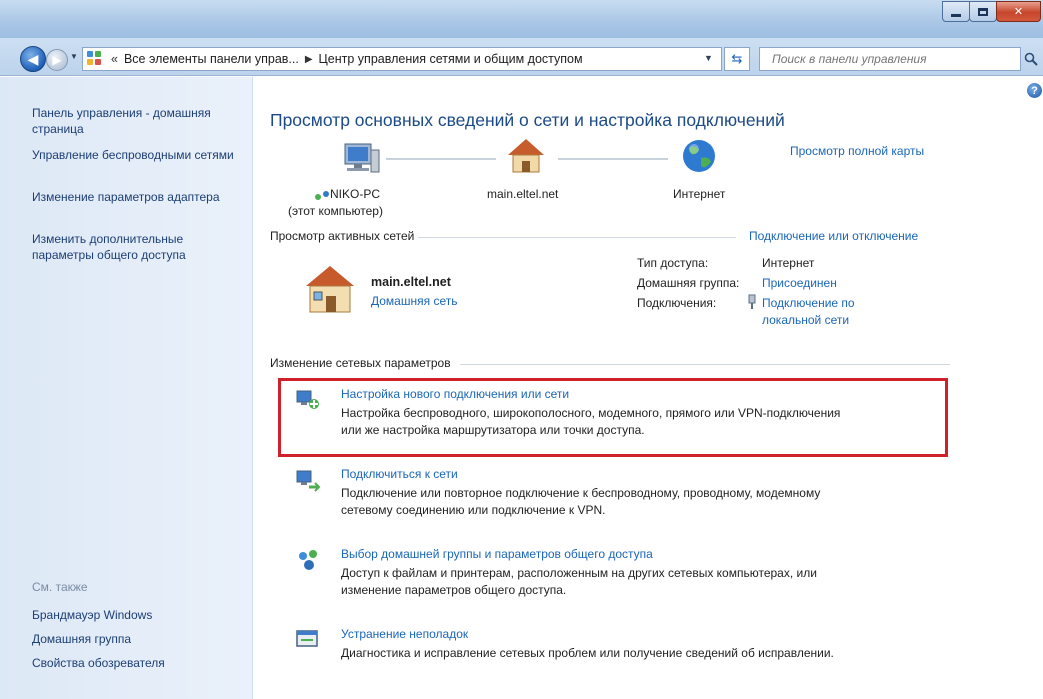 This screenshot has width=1043, height=699. What do you see at coordinates (956, 15) in the screenshot?
I see `minimize-icon` at bounding box center [956, 15].